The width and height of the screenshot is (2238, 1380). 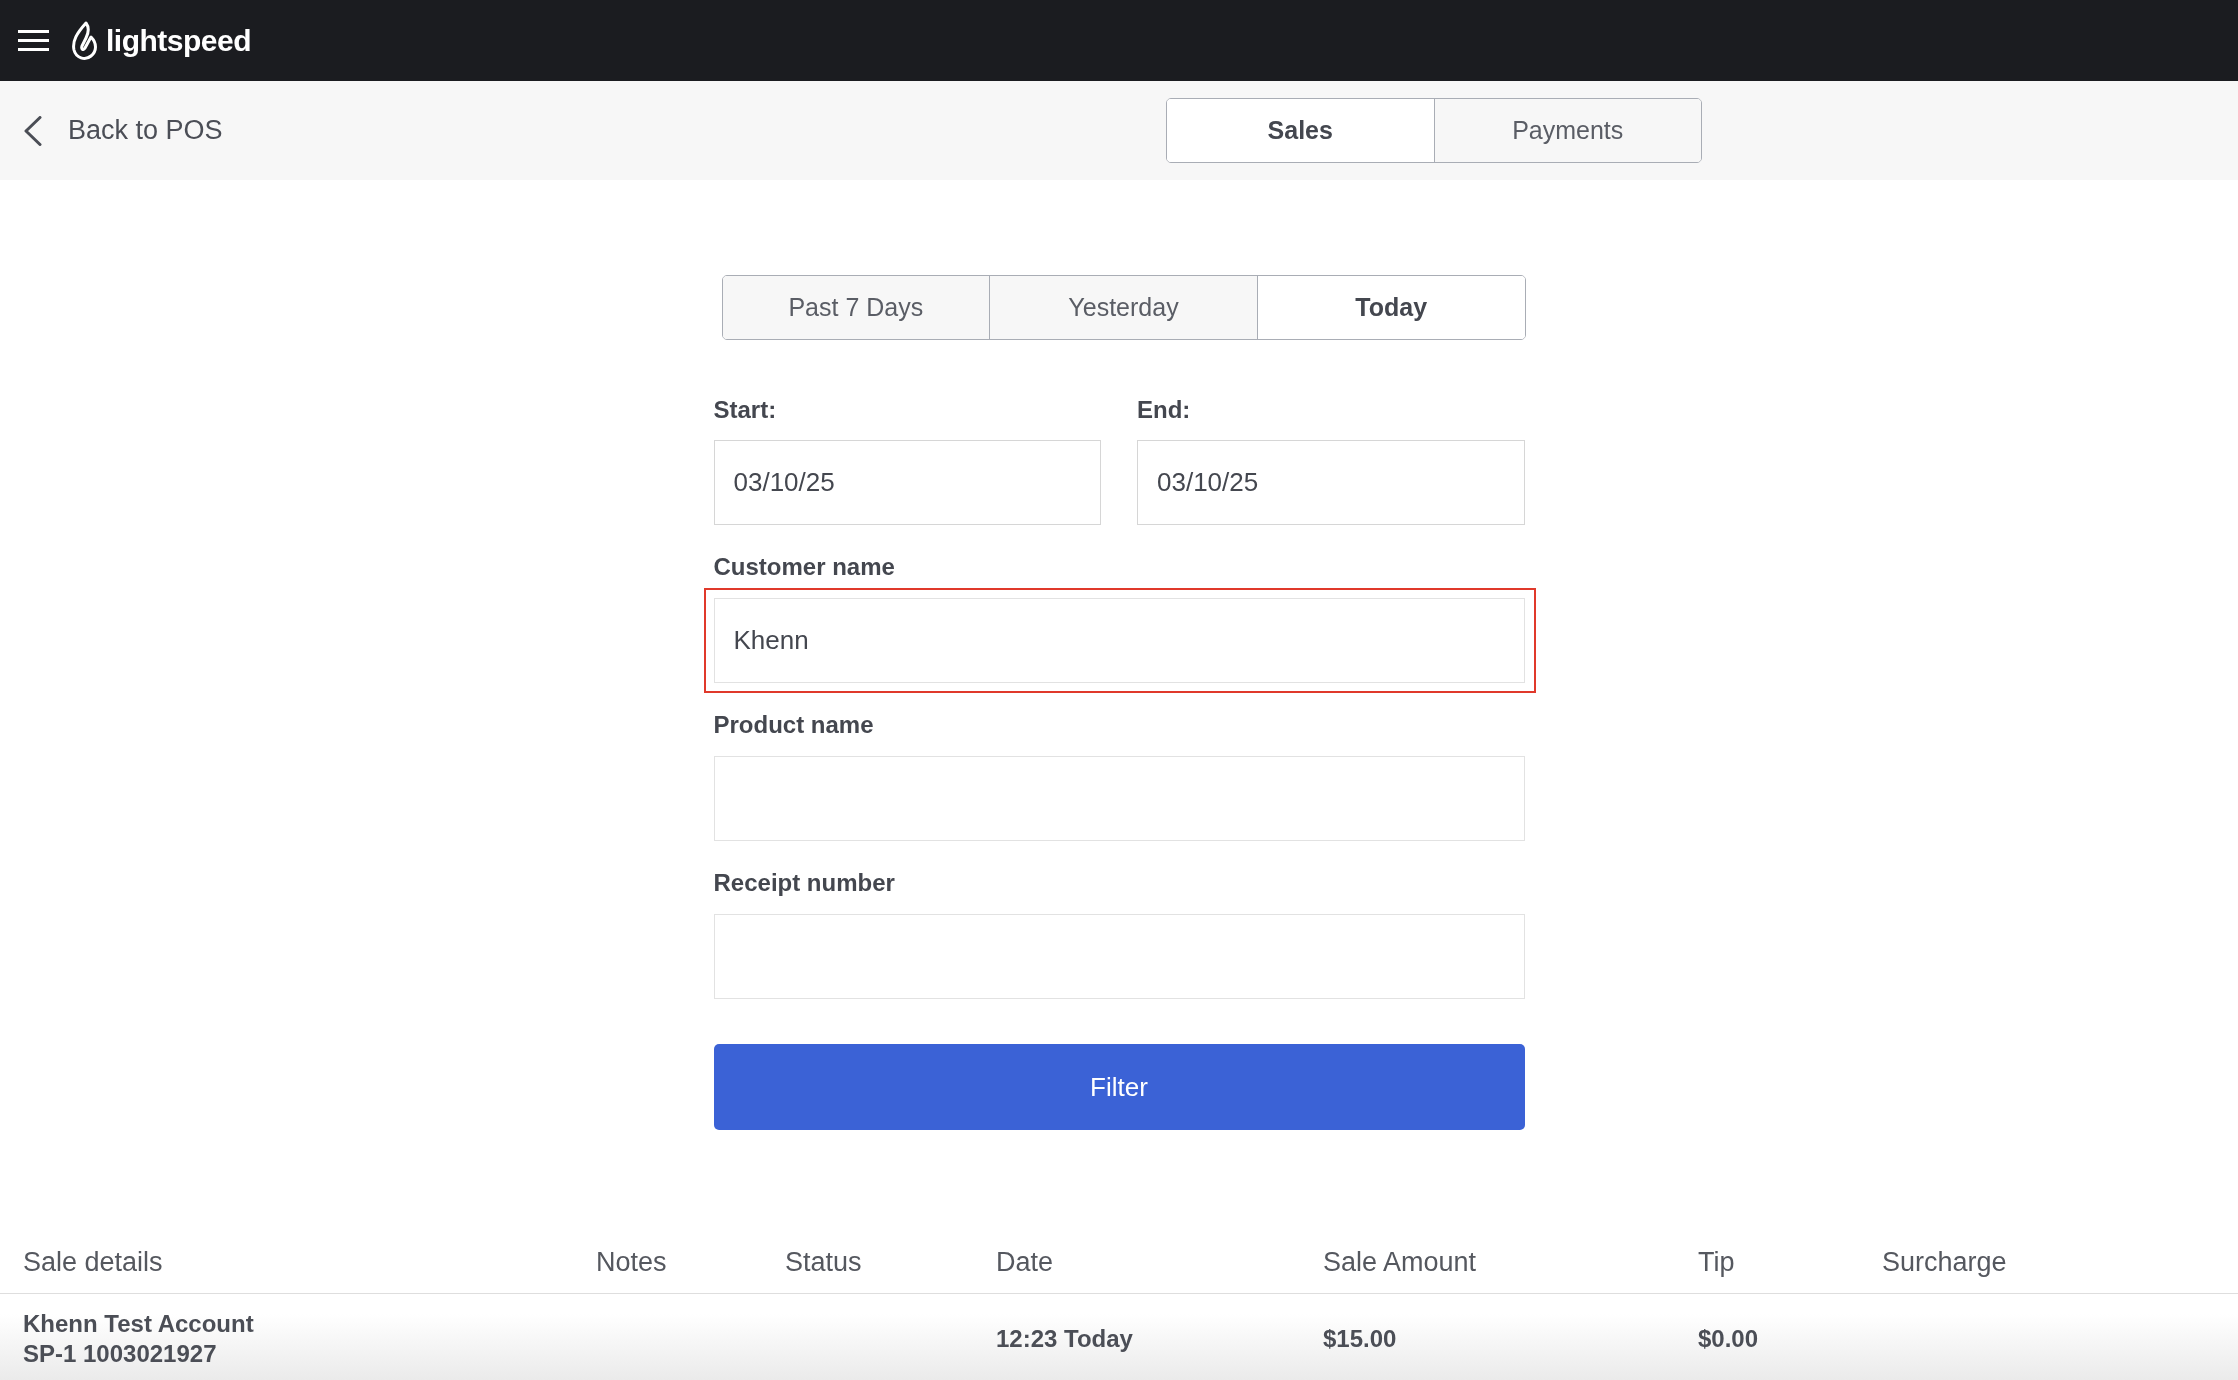 What do you see at coordinates (1123, 307) in the screenshot?
I see `date-range-tab: Yesterday` at bounding box center [1123, 307].